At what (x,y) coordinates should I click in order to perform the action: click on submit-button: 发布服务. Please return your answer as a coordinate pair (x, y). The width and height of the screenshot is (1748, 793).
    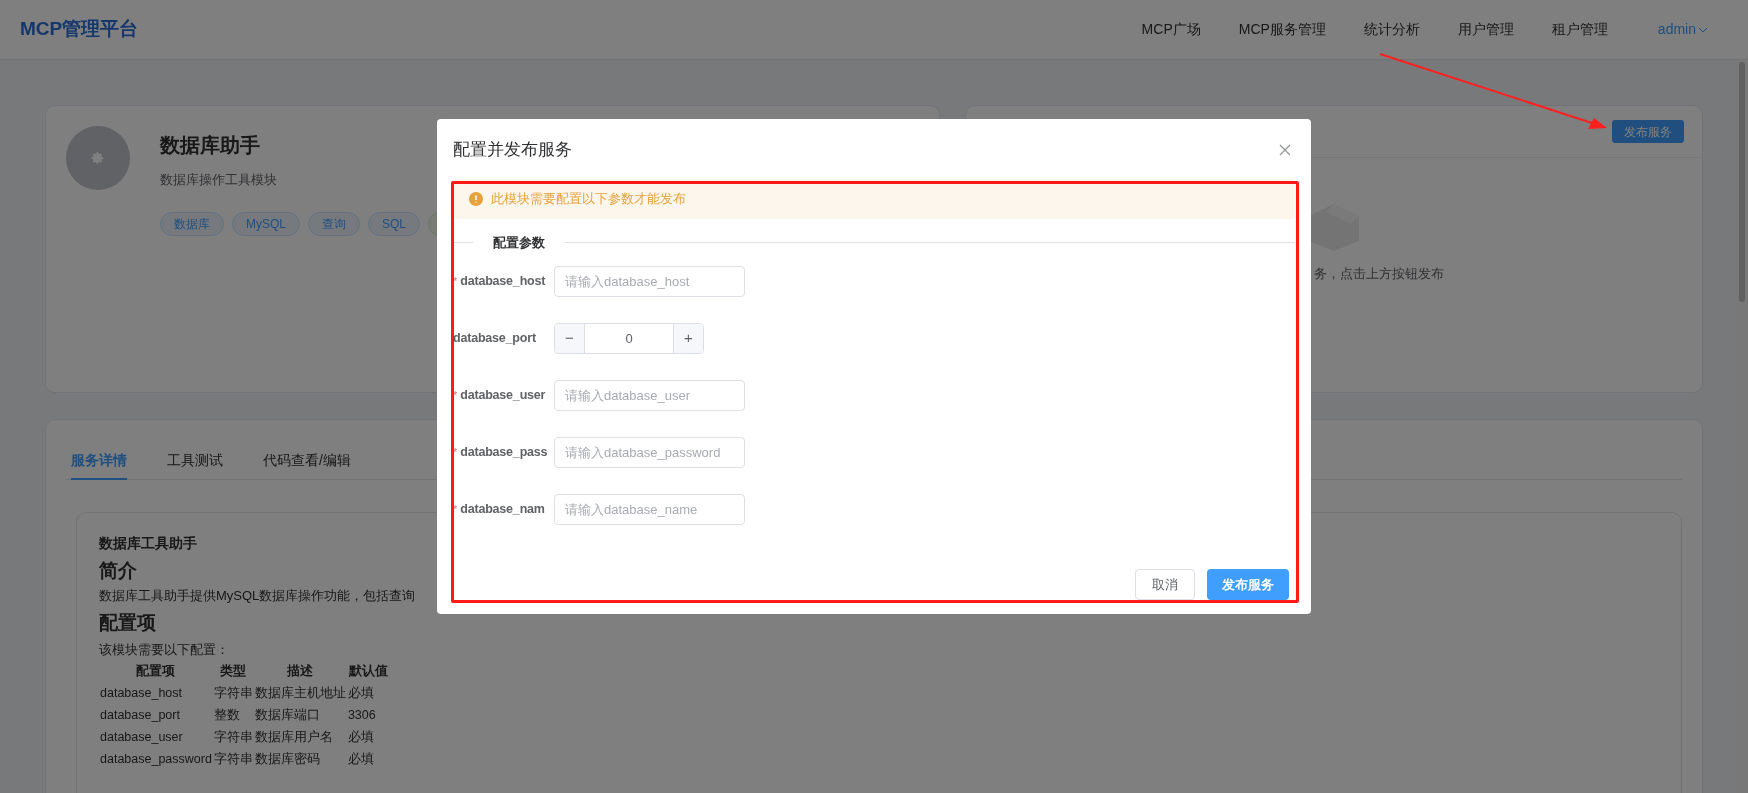
    Looking at the image, I should click on (1248, 584).